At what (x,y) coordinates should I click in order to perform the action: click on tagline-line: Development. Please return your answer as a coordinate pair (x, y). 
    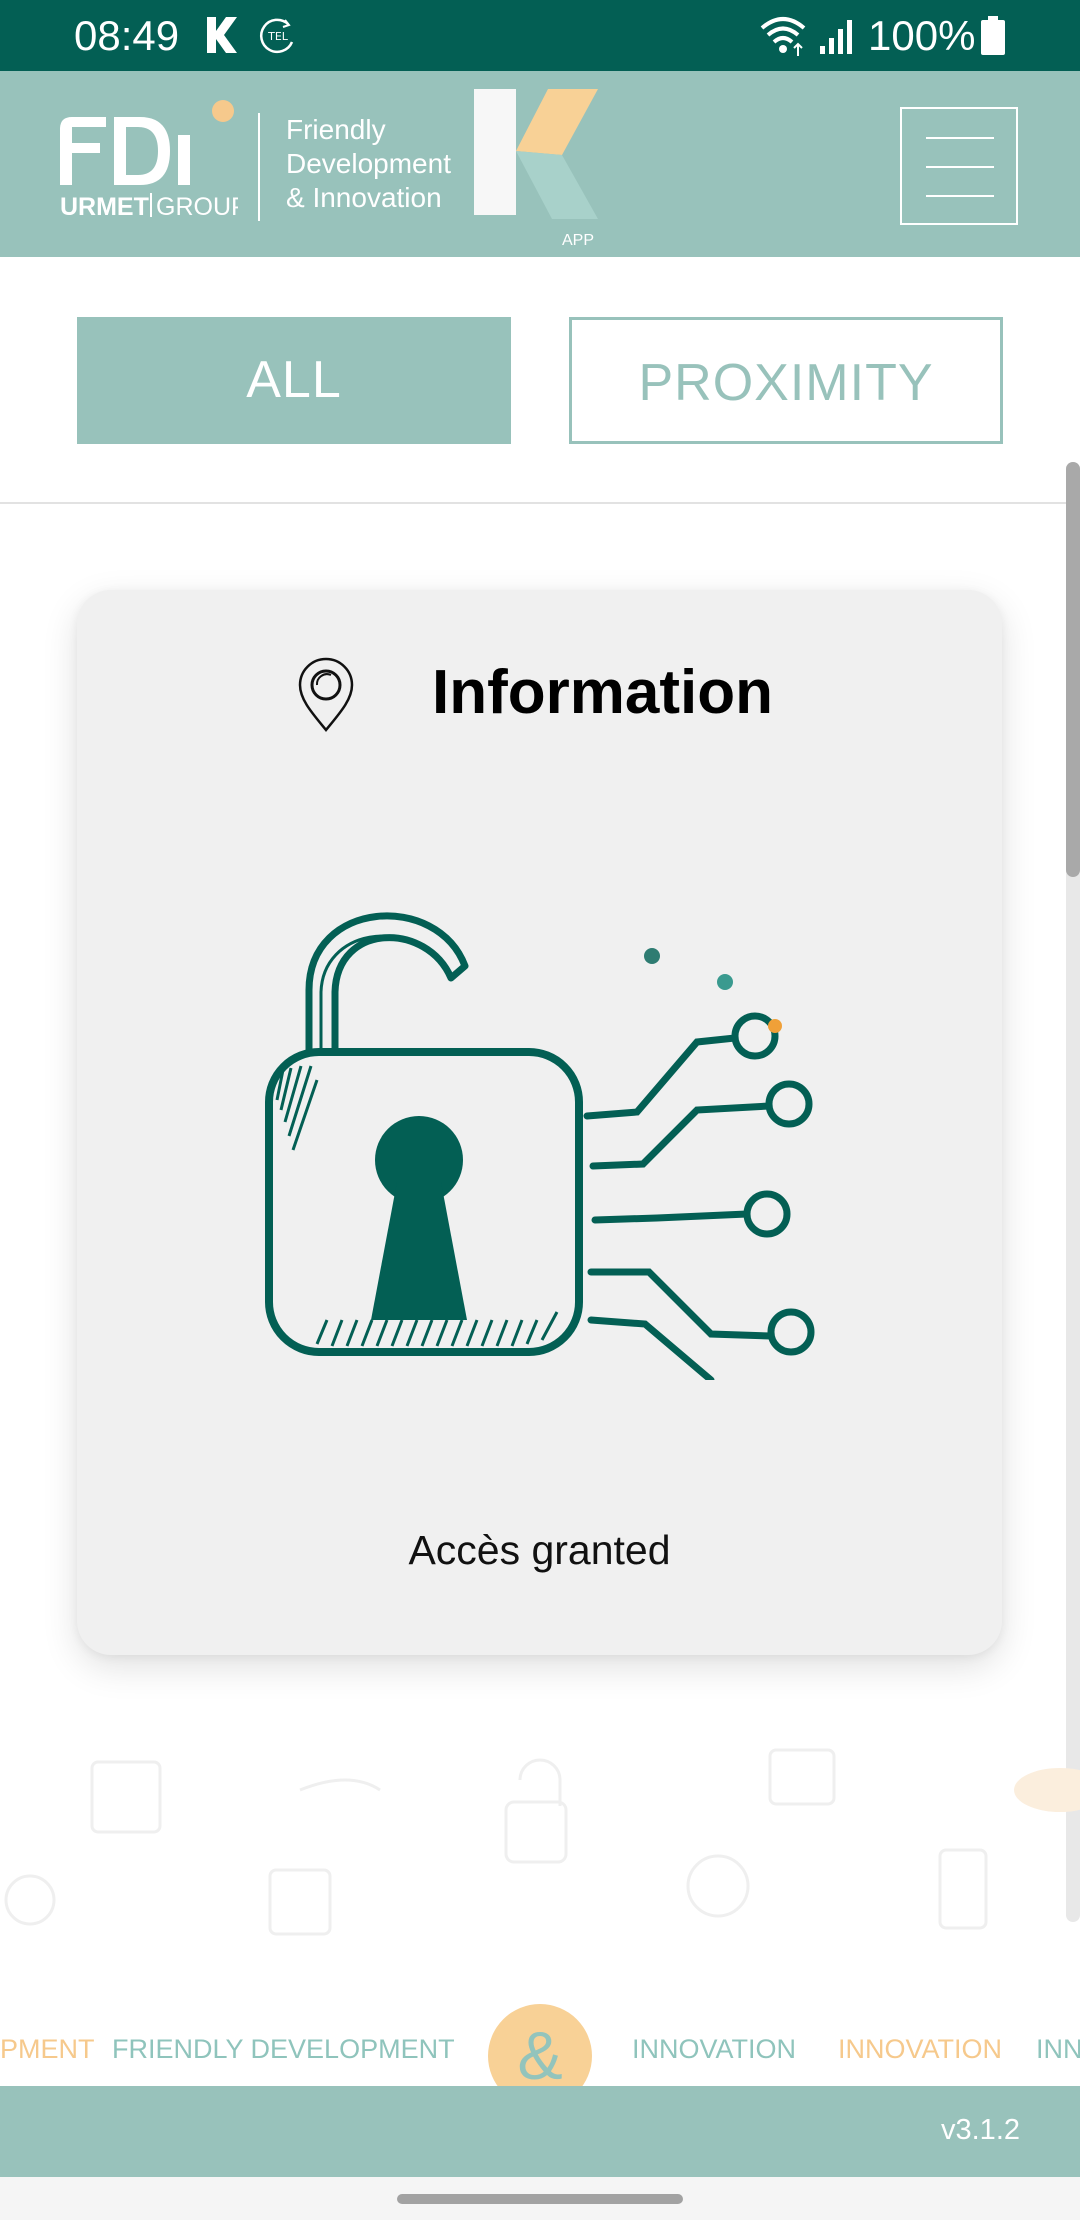
    Looking at the image, I should click on (368, 163).